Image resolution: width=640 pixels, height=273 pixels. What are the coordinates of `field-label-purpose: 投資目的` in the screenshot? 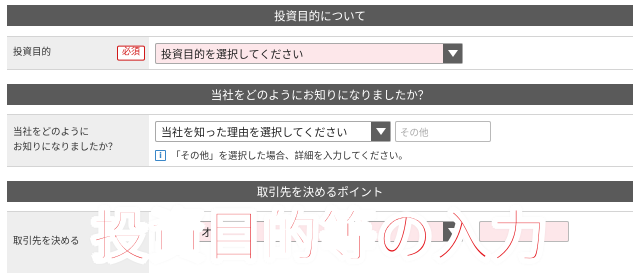 It's located at (32, 52).